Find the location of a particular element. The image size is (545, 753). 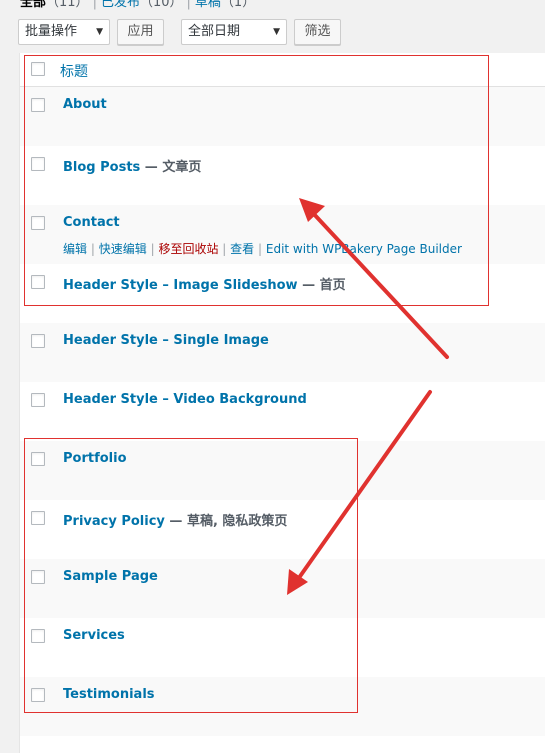

apply-button: 应用 is located at coordinates (140, 32).